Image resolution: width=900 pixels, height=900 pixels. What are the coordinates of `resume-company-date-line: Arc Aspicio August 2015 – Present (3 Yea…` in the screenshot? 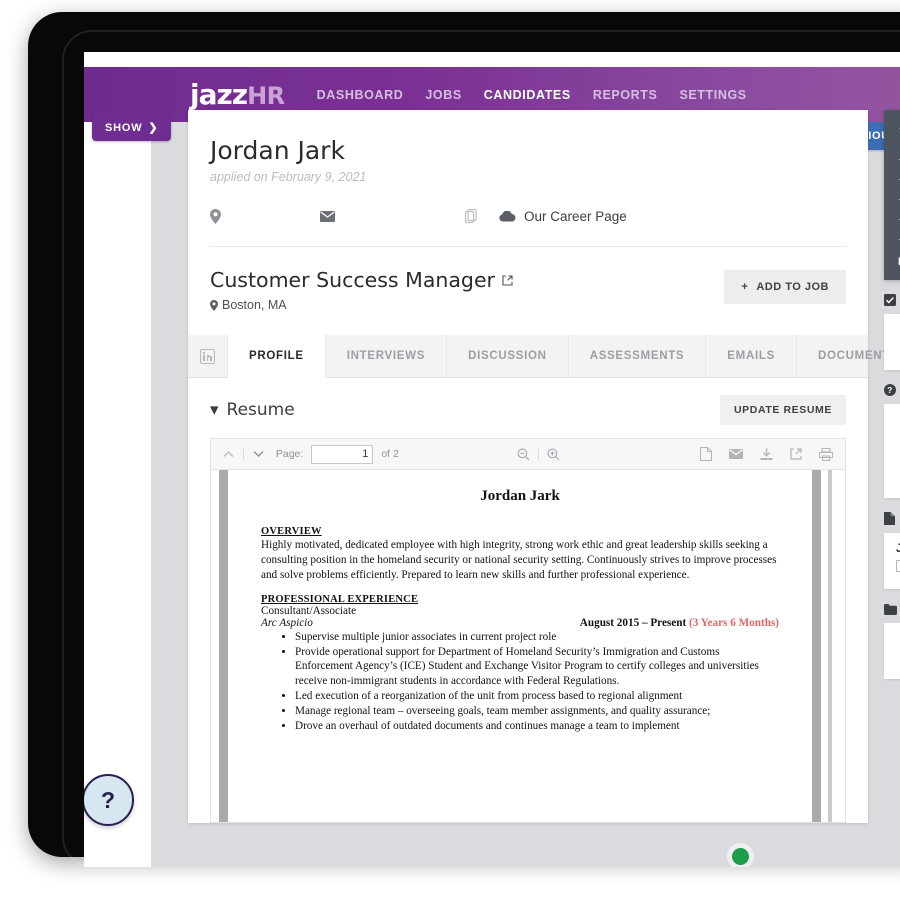 It's located at (520, 623).